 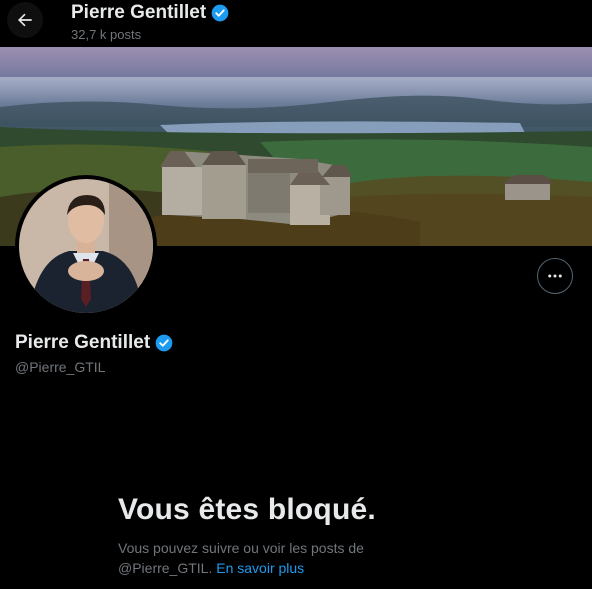 I want to click on profile-name-text: Pierre Gentillet, so click(x=83, y=342).